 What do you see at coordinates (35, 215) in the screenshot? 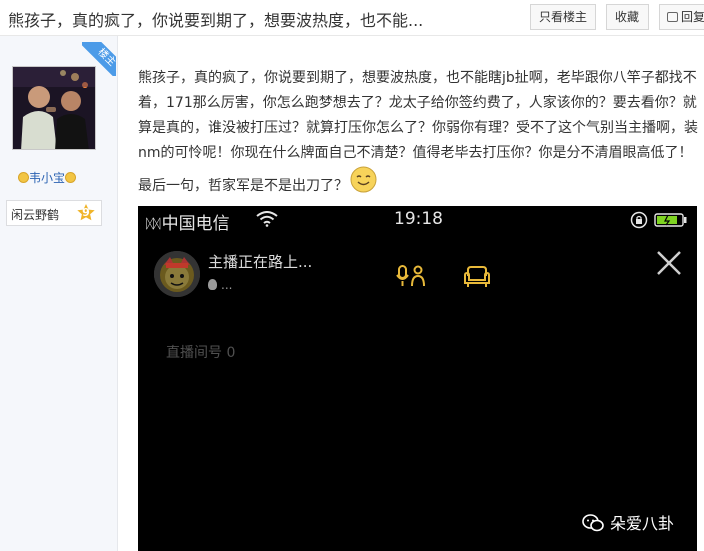
I see `level-name: 闲云野鹤` at bounding box center [35, 215].